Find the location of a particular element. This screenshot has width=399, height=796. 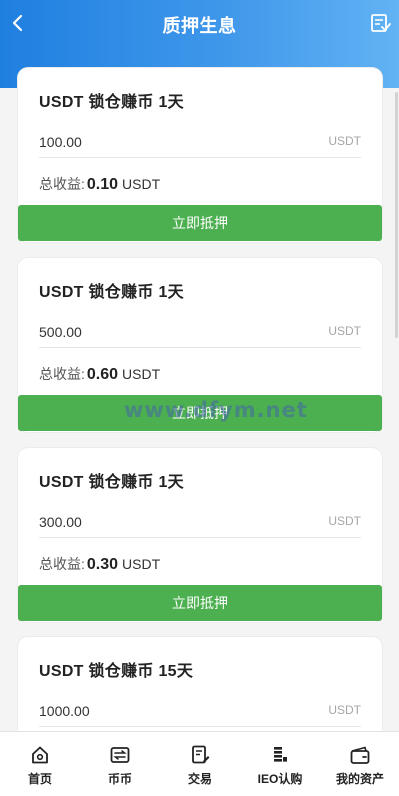

tab-home: 首页 is located at coordinates (40, 764).